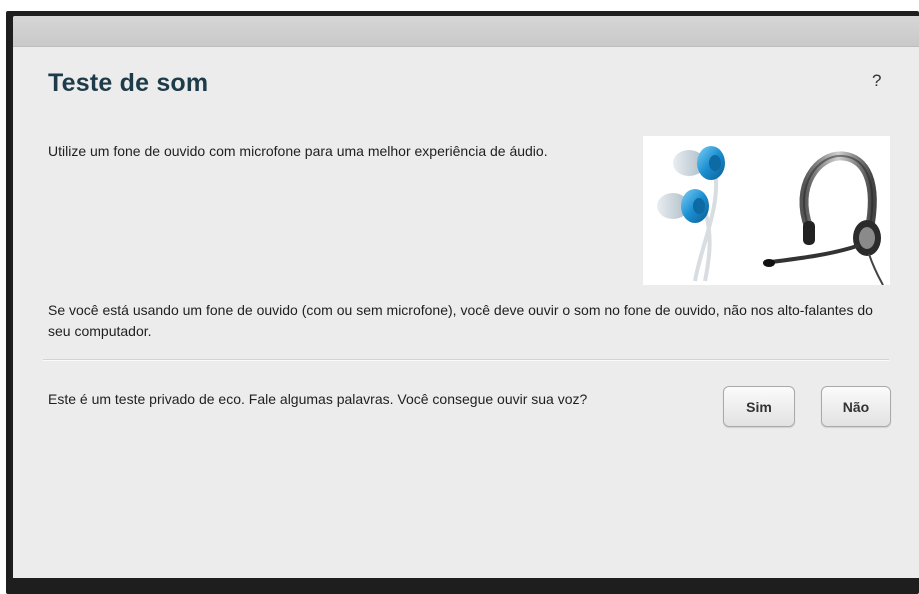 This screenshot has width=919, height=594. What do you see at coordinates (759, 406) in the screenshot?
I see `yes-button: Sim` at bounding box center [759, 406].